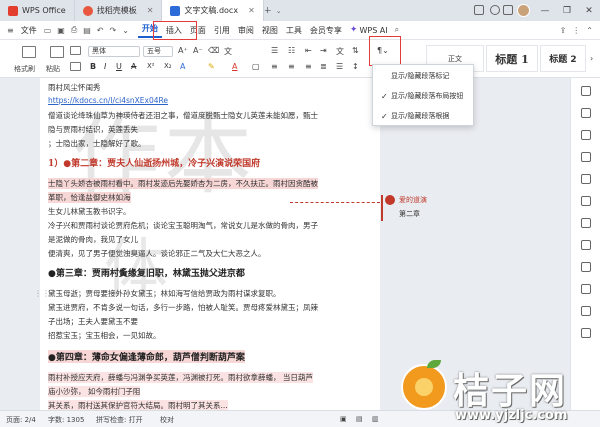 This screenshot has height=427, width=600. What do you see at coordinates (108, 100) in the screenshot?
I see `doc-link: https://kdocs.cn/l/ci4snXEx04Re` at bounding box center [108, 100].